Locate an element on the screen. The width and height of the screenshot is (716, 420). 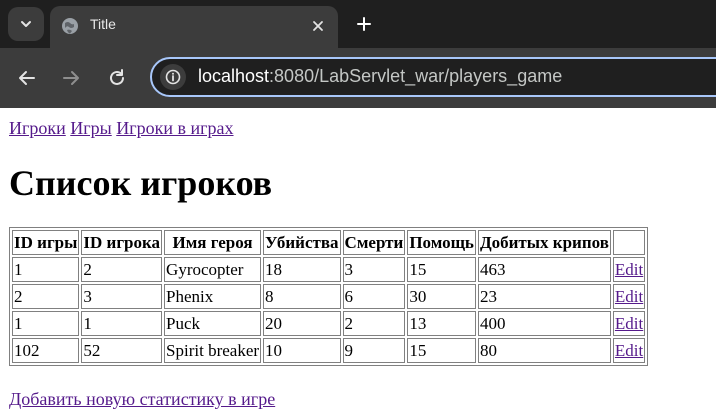
back-button is located at coordinates (27, 78).